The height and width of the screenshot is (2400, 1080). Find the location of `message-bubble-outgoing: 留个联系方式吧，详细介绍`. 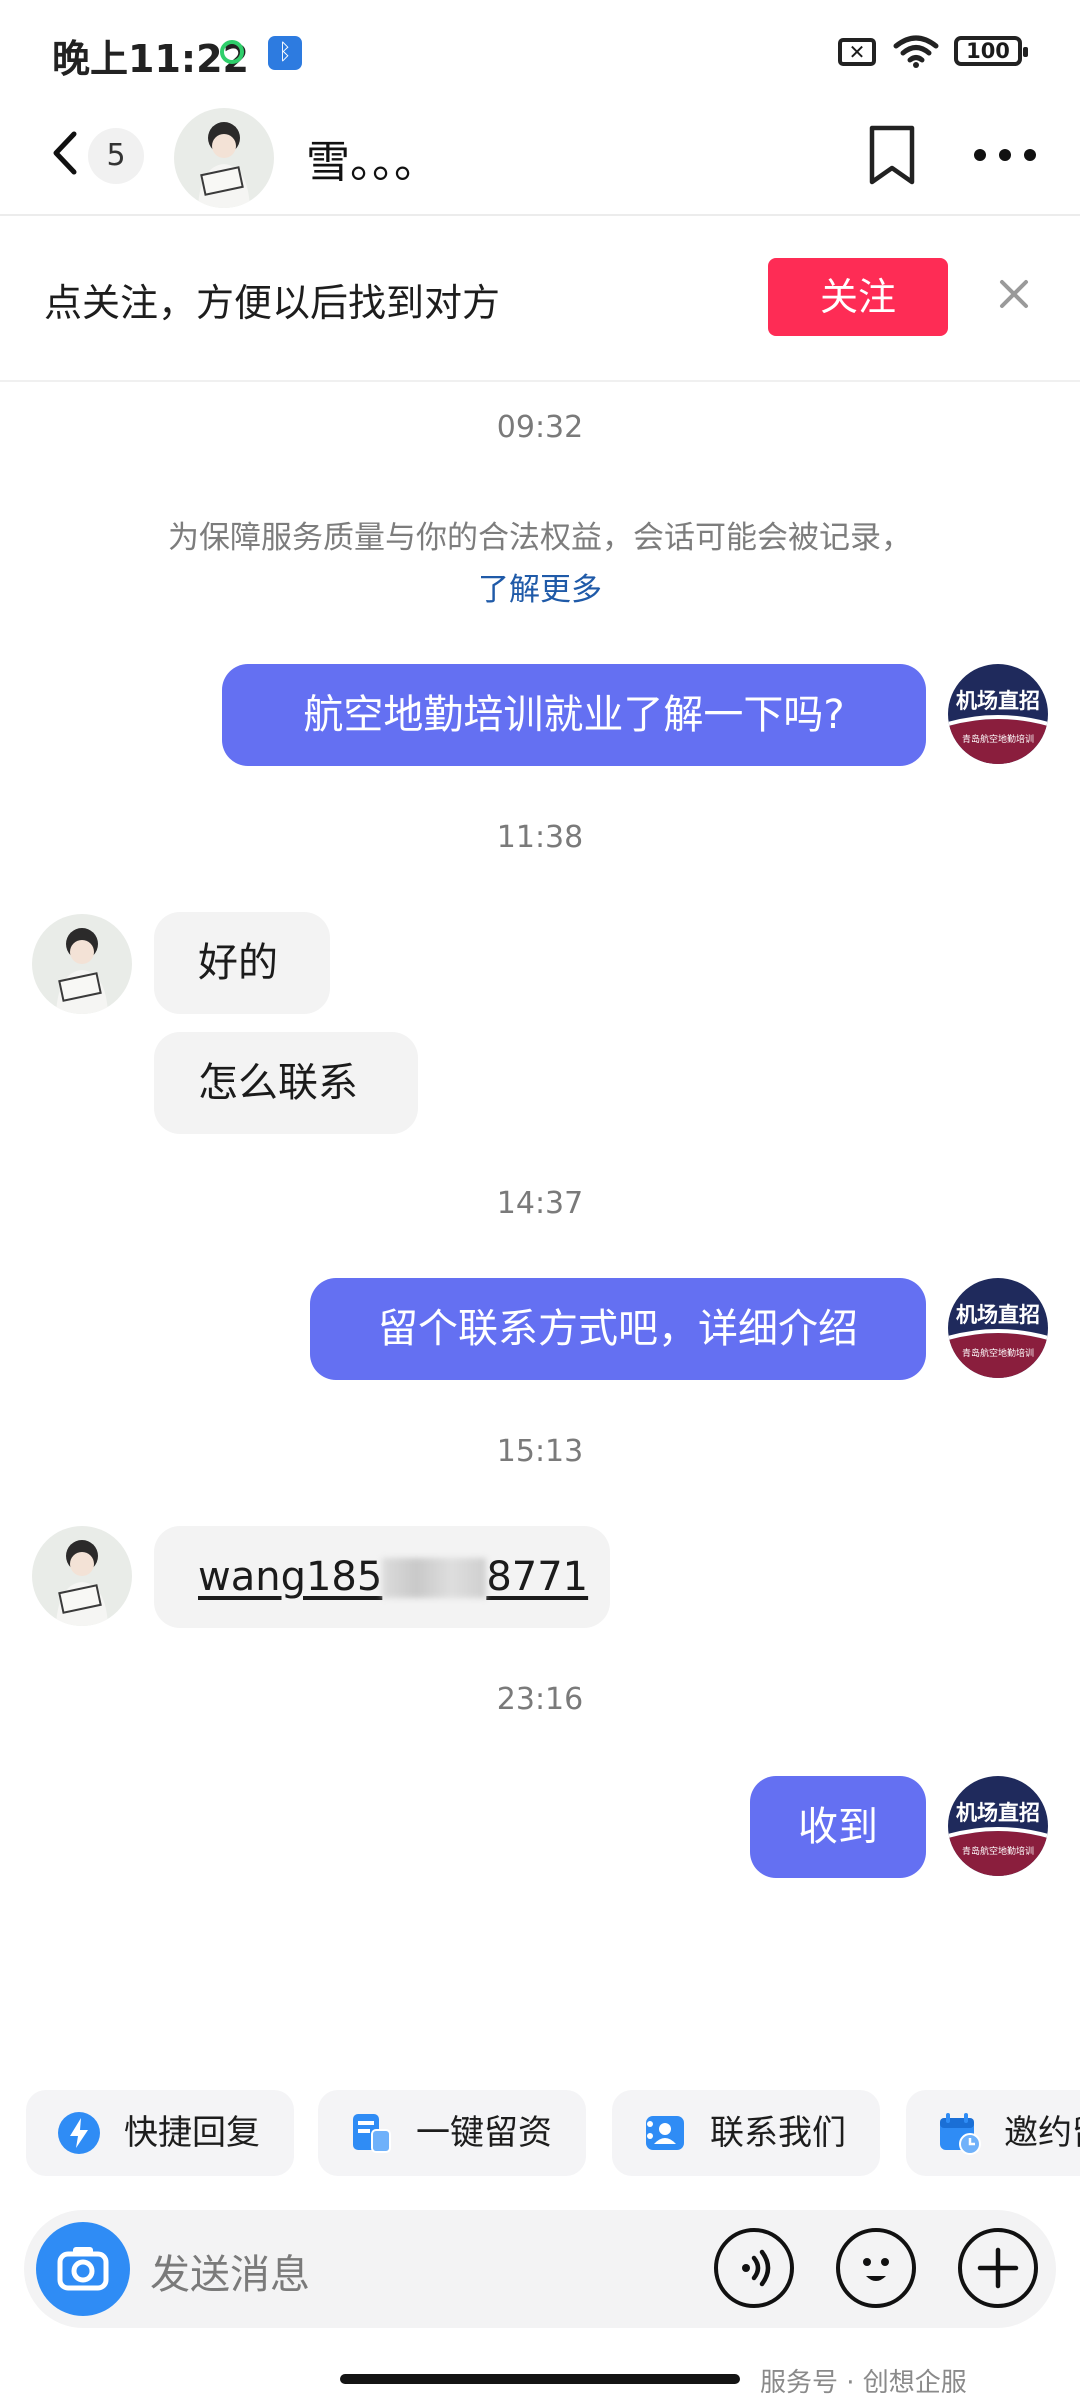

message-bubble-outgoing: 留个联系方式吧，详细介绍 is located at coordinates (618, 1329).